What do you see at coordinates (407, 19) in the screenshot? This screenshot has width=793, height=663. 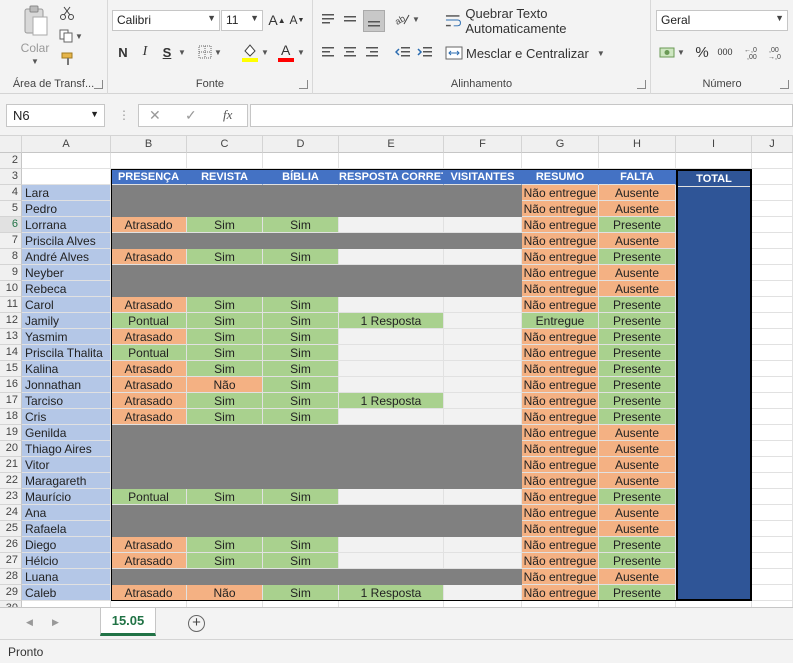 I see `orientation-icon: ab ▼` at bounding box center [407, 19].